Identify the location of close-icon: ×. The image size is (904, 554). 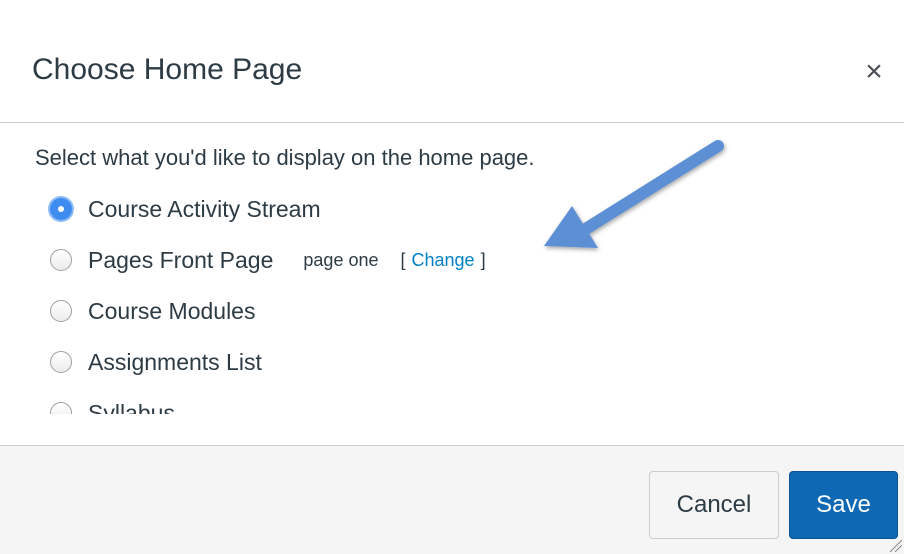
(874, 72).